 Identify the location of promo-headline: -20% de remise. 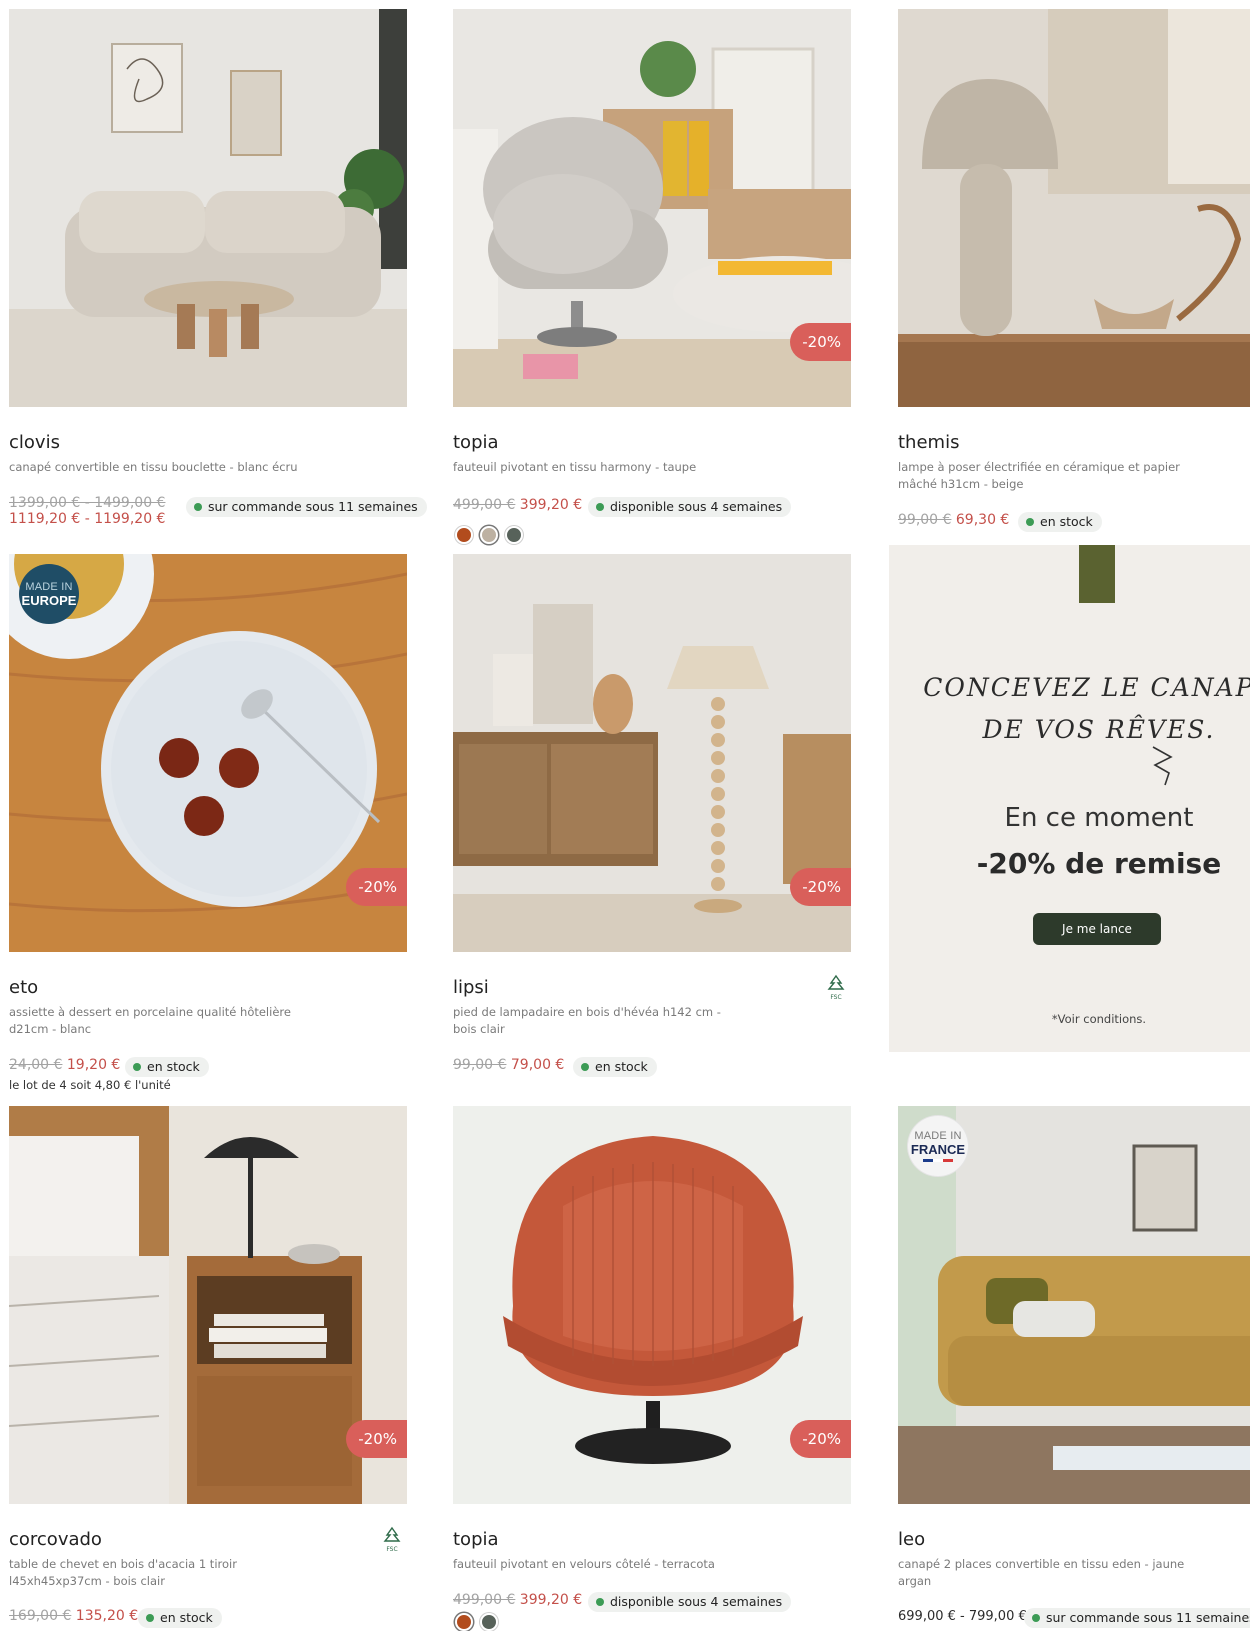
(1099, 863).